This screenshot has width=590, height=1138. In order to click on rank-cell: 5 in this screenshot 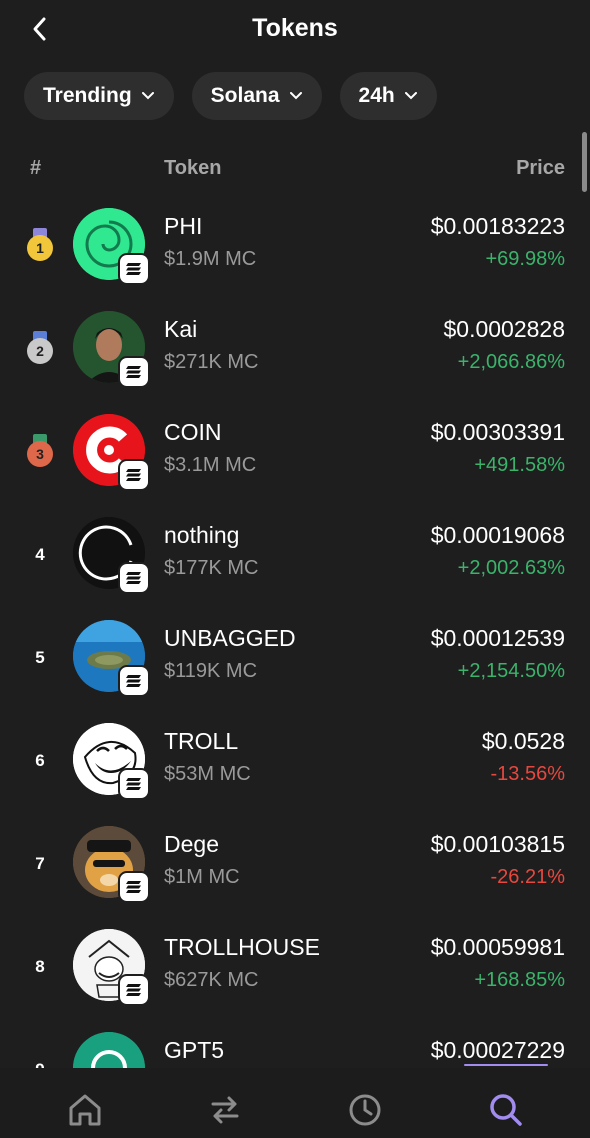, I will do `click(40, 658)`.